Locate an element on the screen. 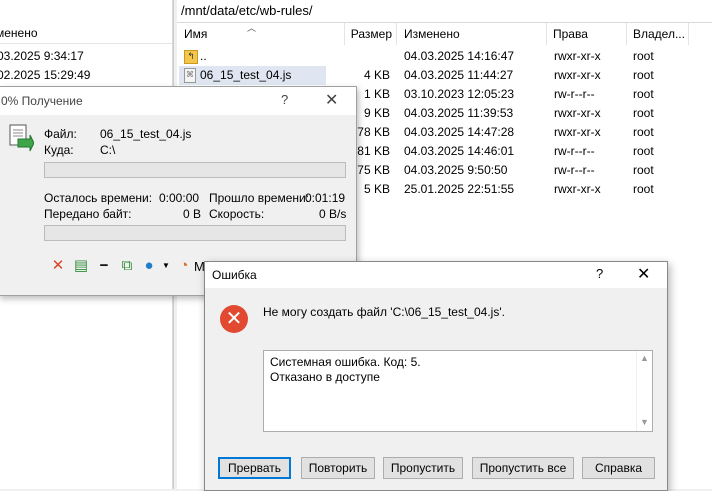 Image resolution: width=712 pixels, height=491 pixels. speed-value: 0 B/s is located at coordinates (333, 214).